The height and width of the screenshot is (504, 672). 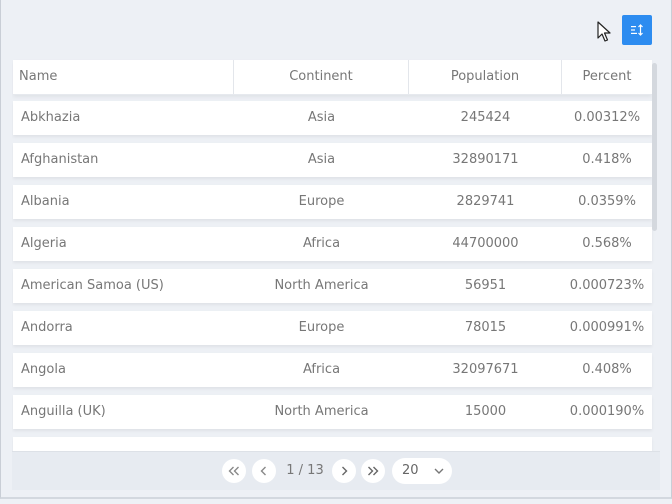 I want to click on cell-percent: 0.000991%, so click(x=607, y=327).